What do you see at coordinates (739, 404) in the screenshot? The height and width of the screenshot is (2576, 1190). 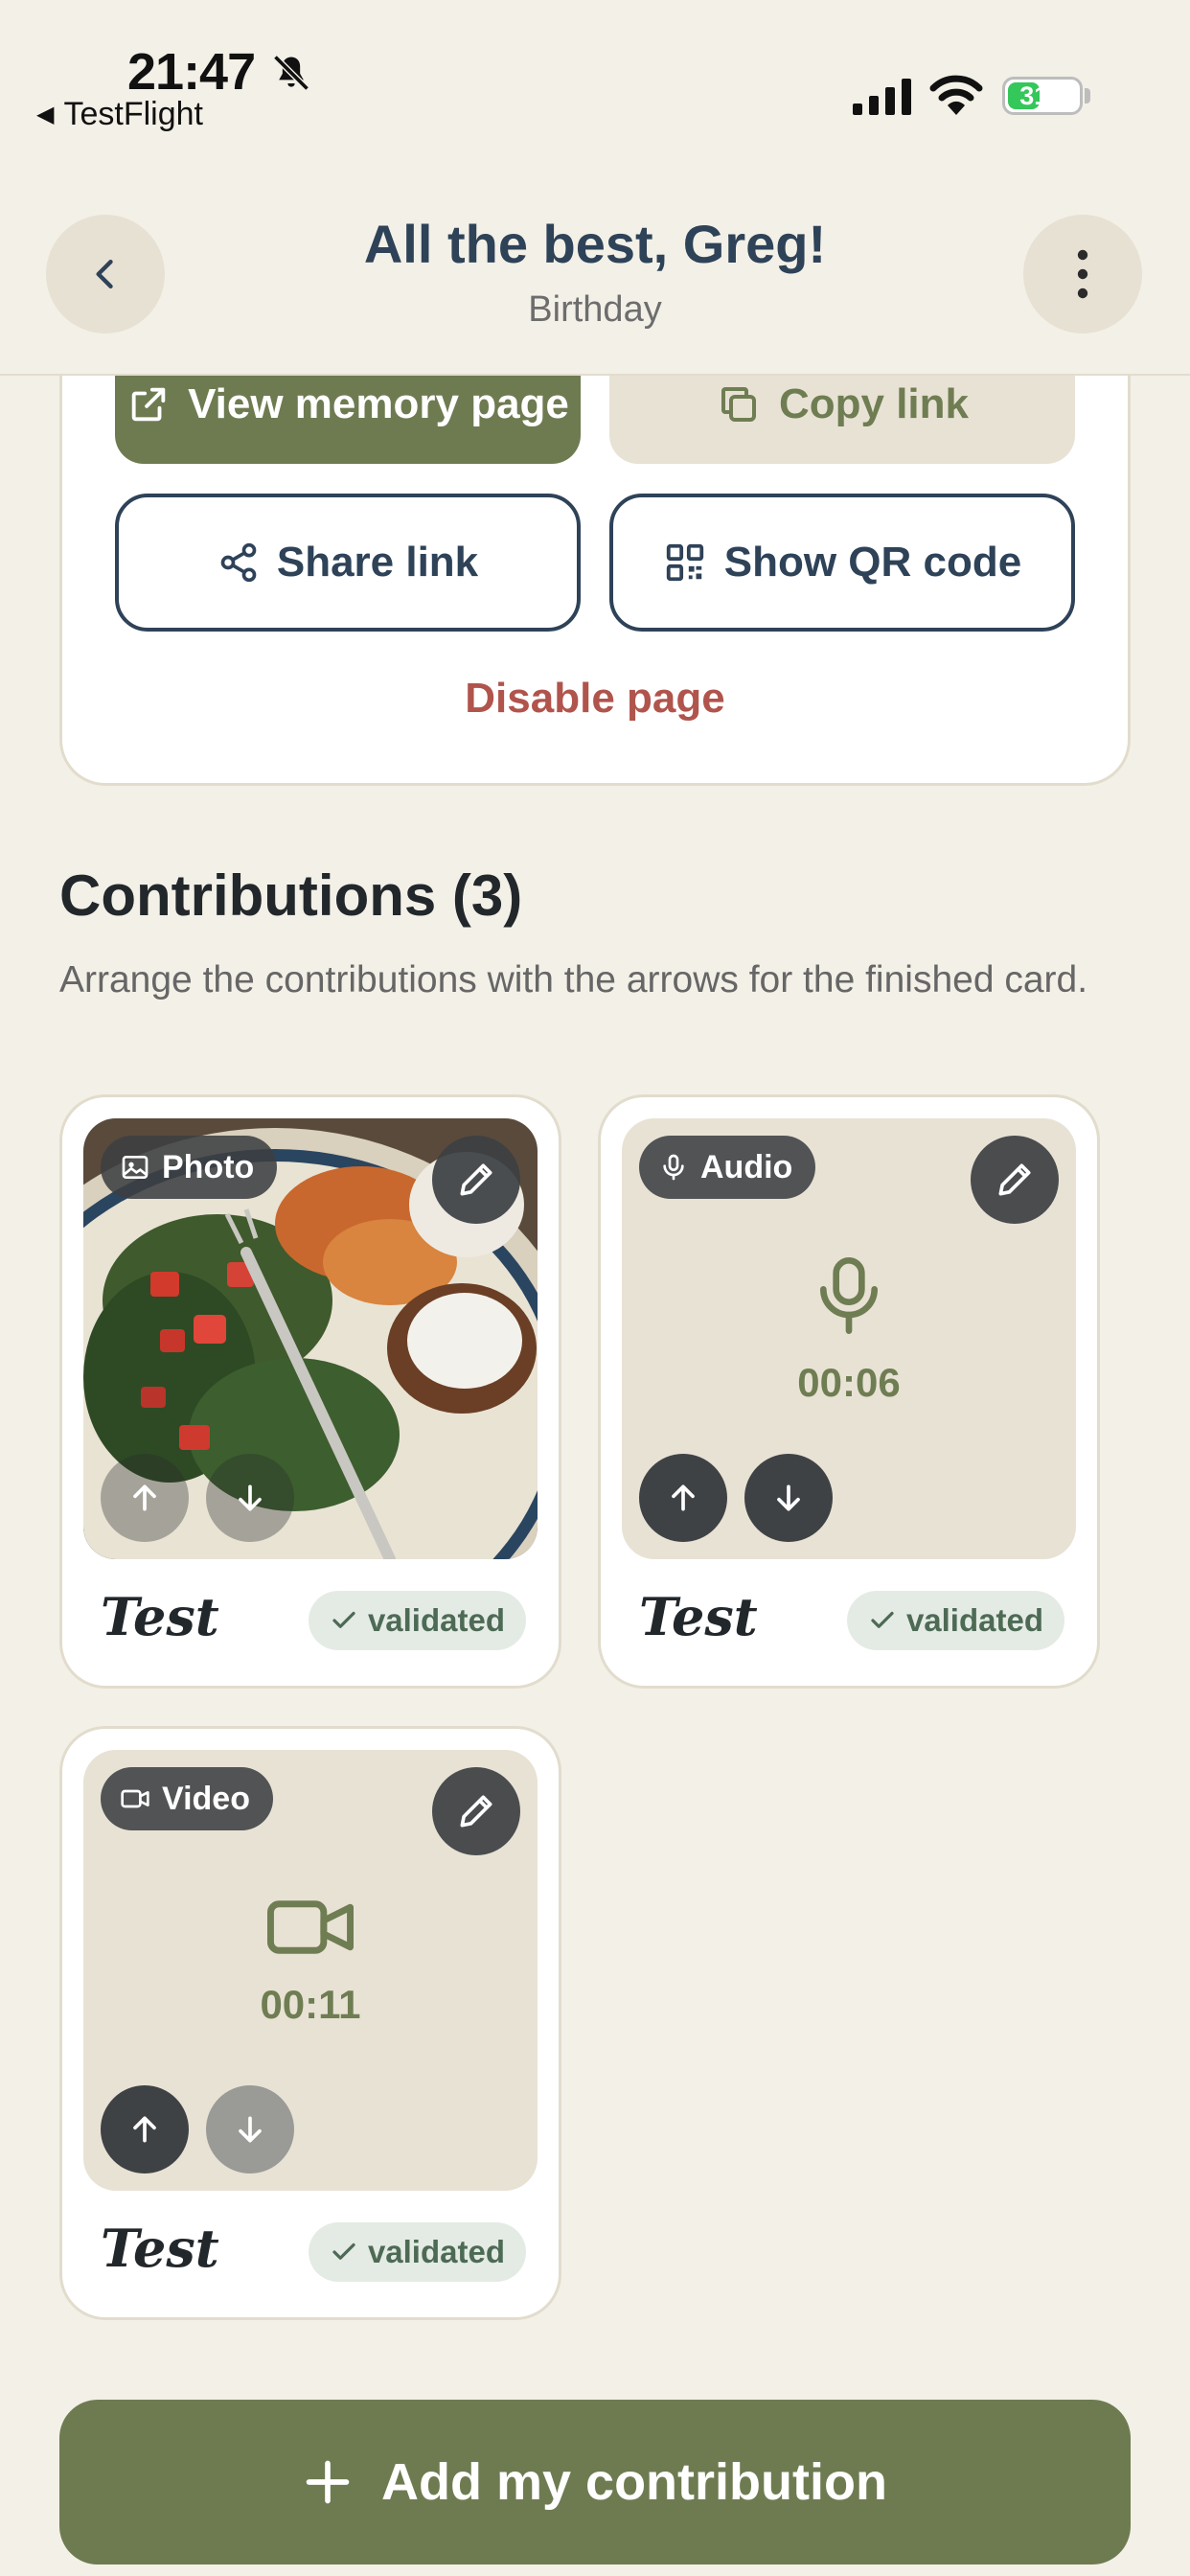 I see `copy-icon` at bounding box center [739, 404].